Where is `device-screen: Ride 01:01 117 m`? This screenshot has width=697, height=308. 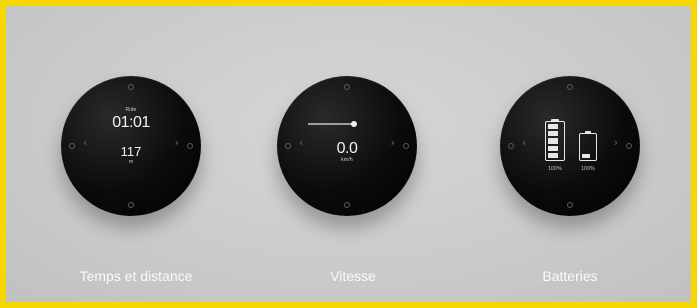
device-screen: Ride 01:01 117 m is located at coordinates (131, 146).